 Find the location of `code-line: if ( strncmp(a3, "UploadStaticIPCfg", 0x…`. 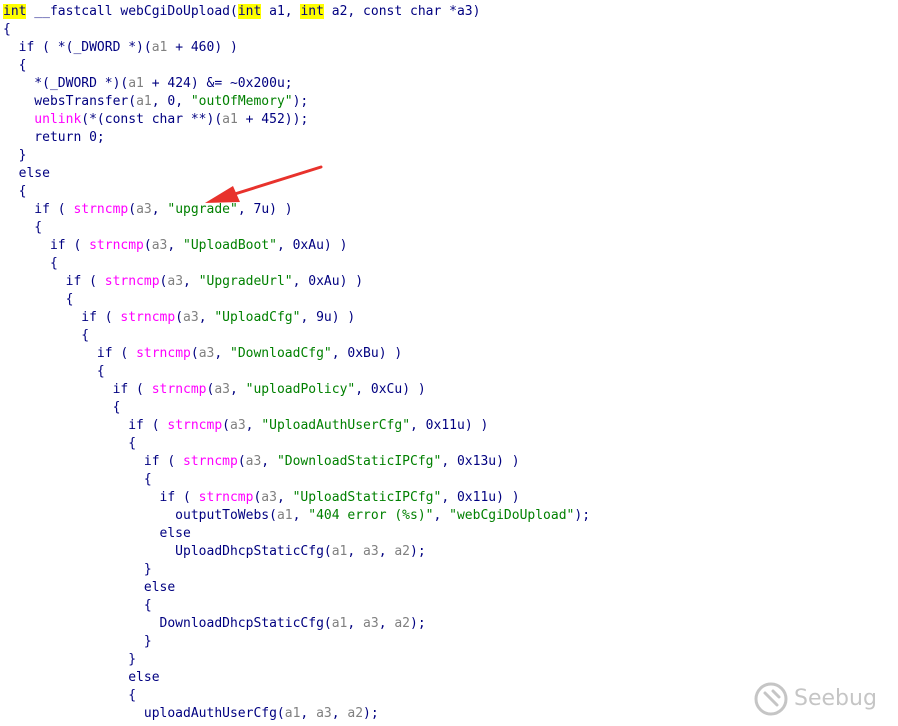

code-line: if ( strncmp(a3, "UploadStaticIPCfg", 0x… is located at coordinates (296, 498).